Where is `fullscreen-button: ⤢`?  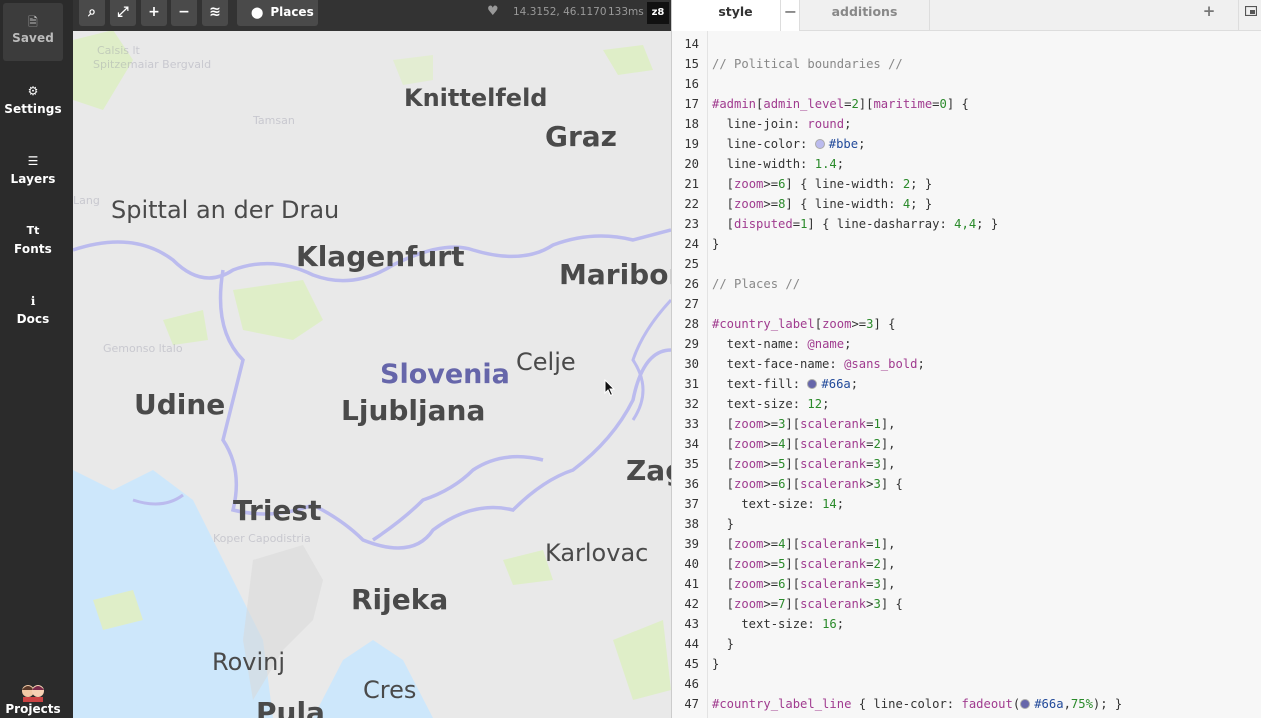 fullscreen-button: ⤢ is located at coordinates (123, 13).